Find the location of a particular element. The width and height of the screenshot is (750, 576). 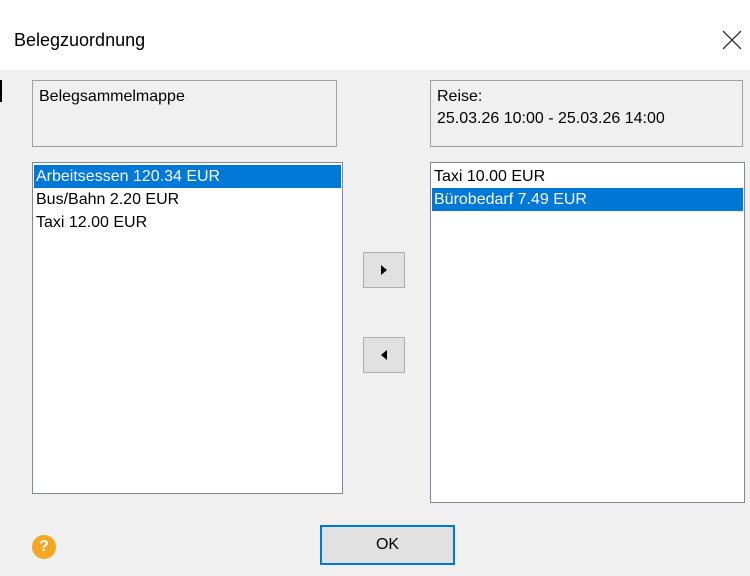

reise-date-range: 25.03.26 10:00 - 25.03.26 14:00 is located at coordinates (551, 118).